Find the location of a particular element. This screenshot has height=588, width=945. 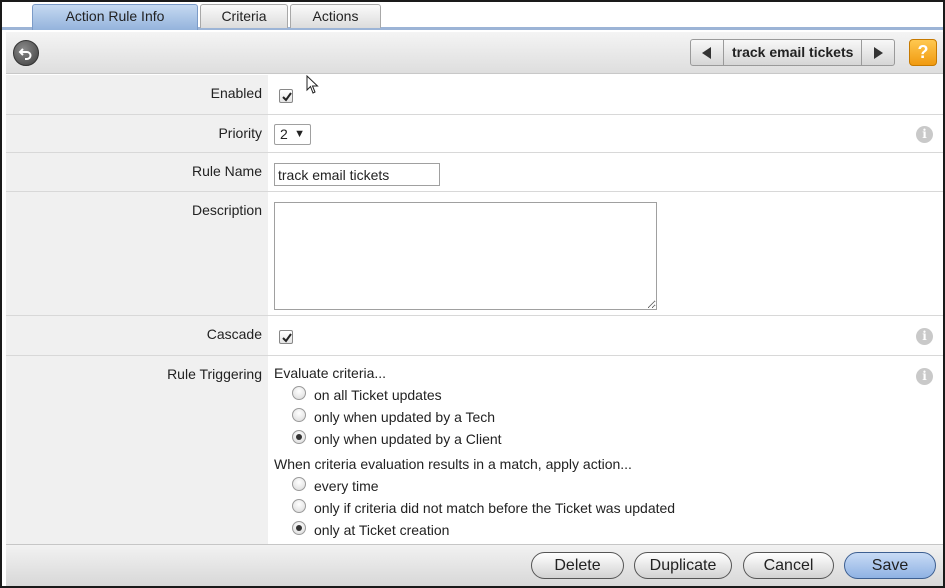

enabled-checkbox is located at coordinates (286, 96).